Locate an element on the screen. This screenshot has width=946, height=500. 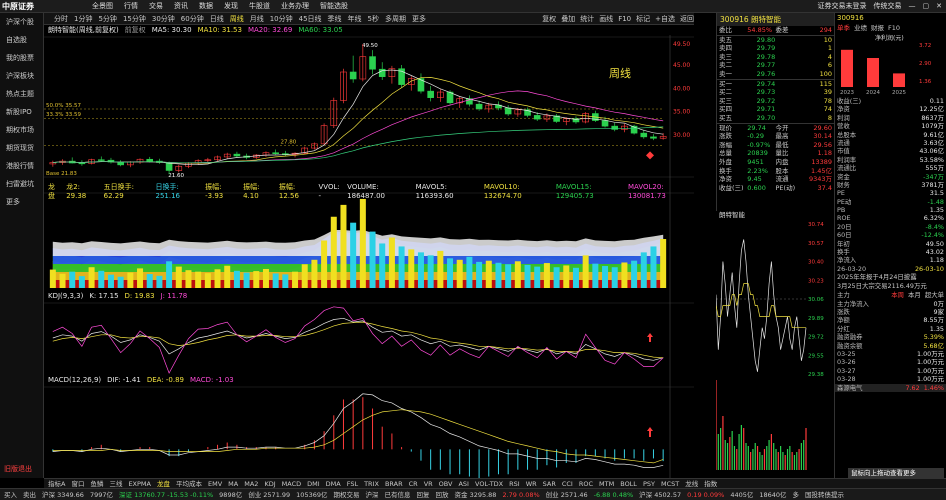
top-control: ▢ is located at coordinates (926, 6).